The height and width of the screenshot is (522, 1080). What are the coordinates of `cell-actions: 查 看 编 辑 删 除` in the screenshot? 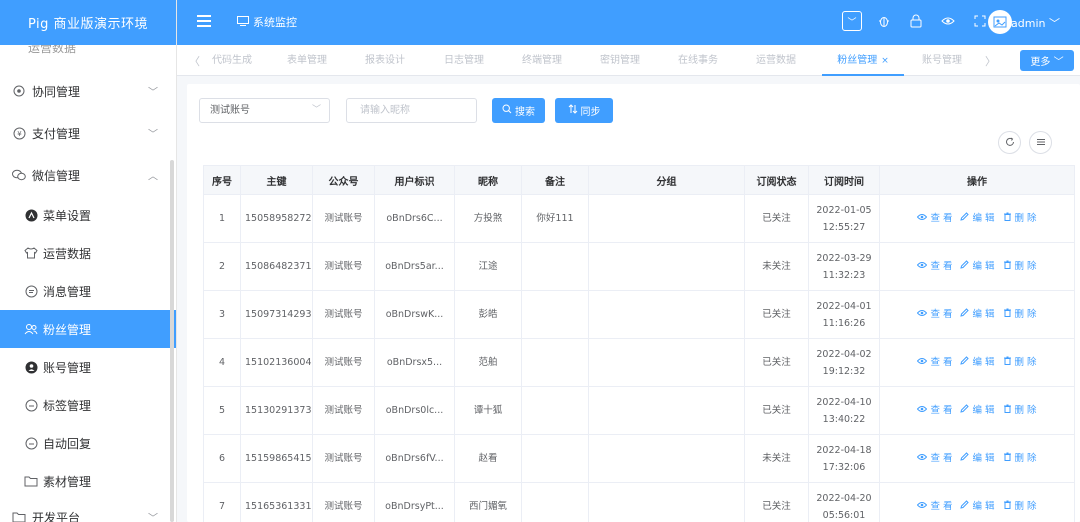 It's located at (977, 362).